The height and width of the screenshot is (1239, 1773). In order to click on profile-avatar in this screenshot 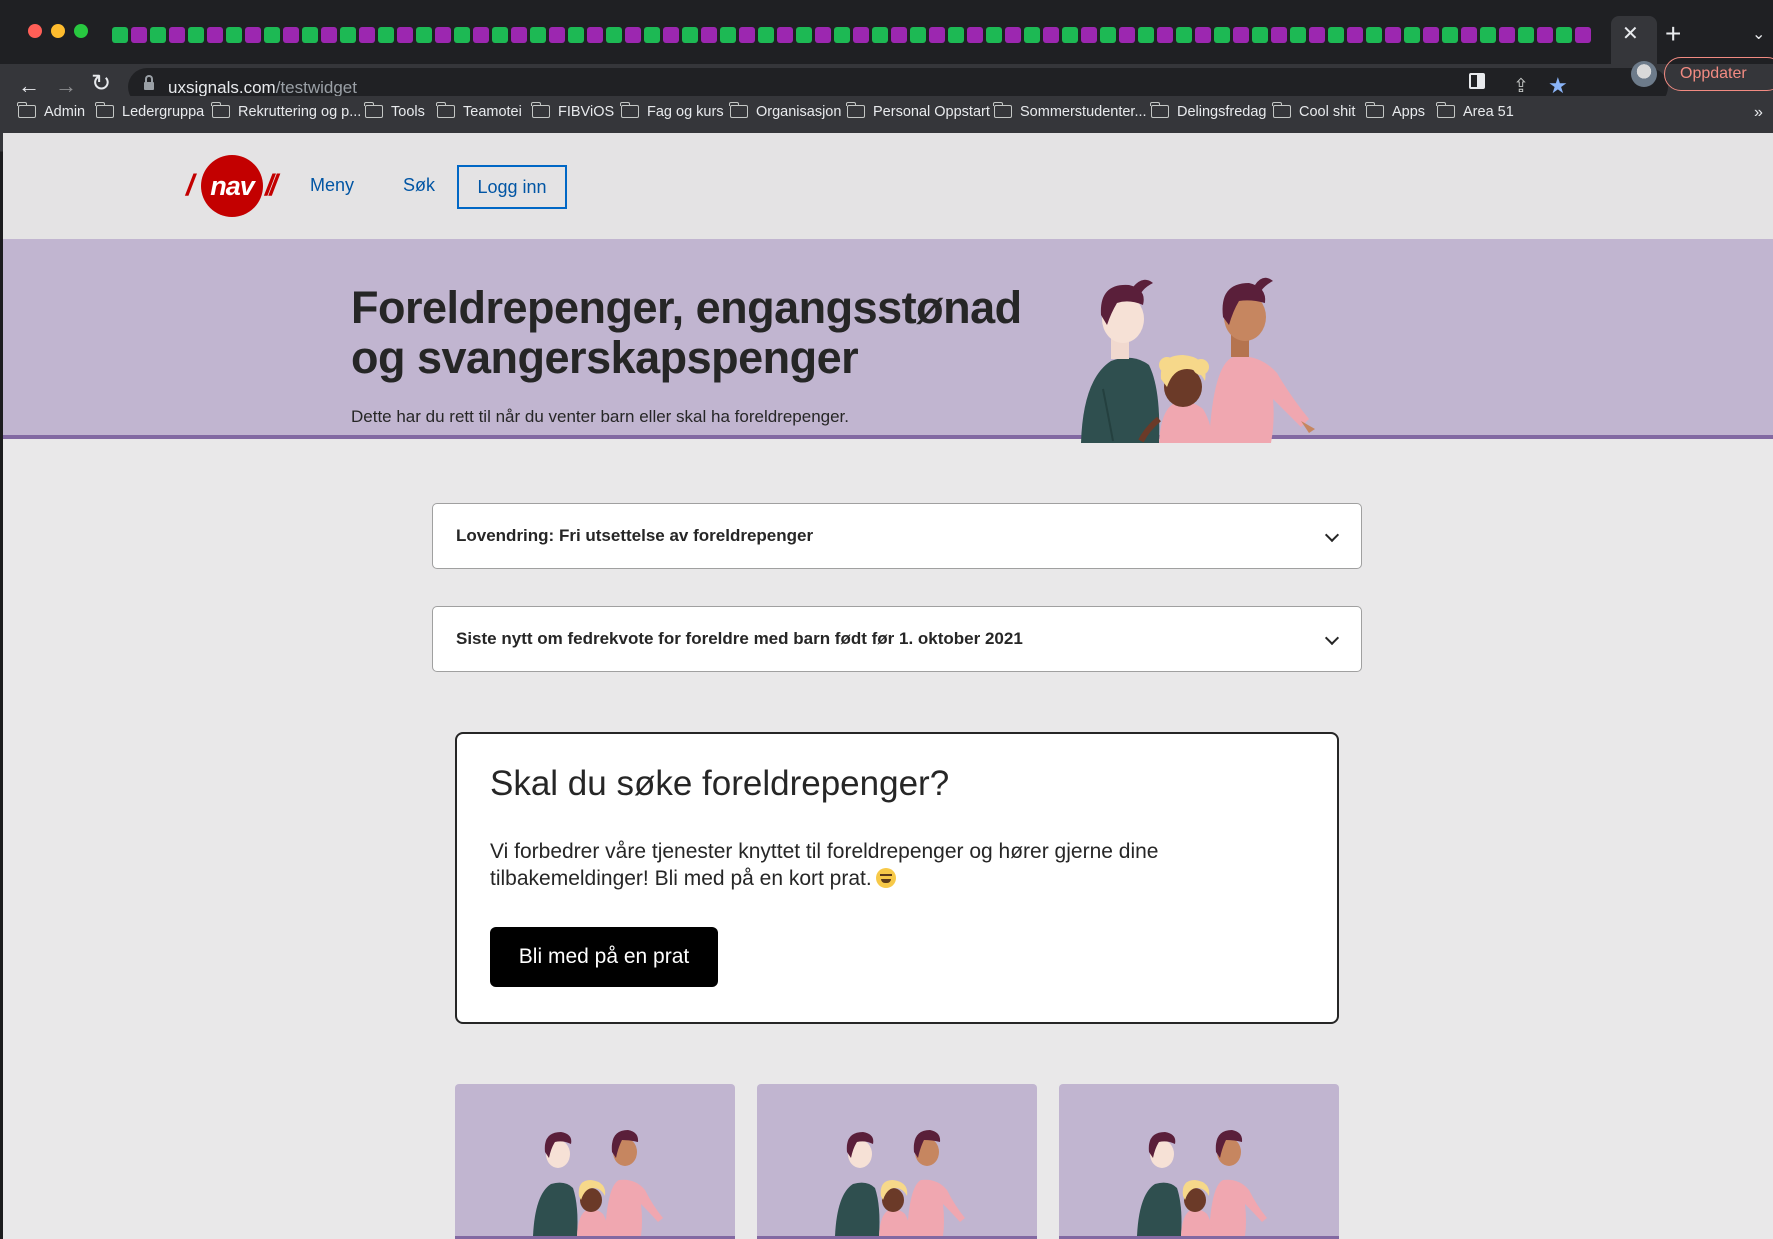, I will do `click(1644, 74)`.